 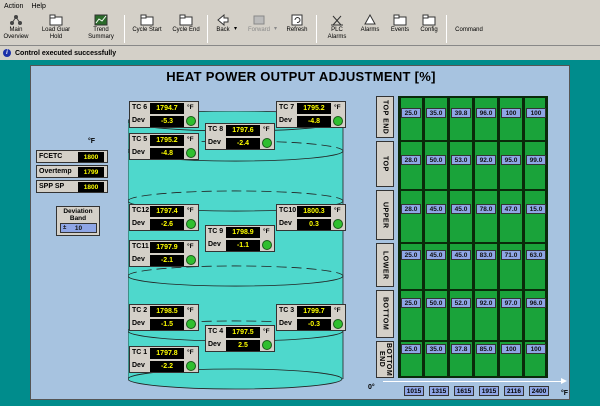 I want to click on cycle-end-label: Cycle End, so click(x=186, y=30).